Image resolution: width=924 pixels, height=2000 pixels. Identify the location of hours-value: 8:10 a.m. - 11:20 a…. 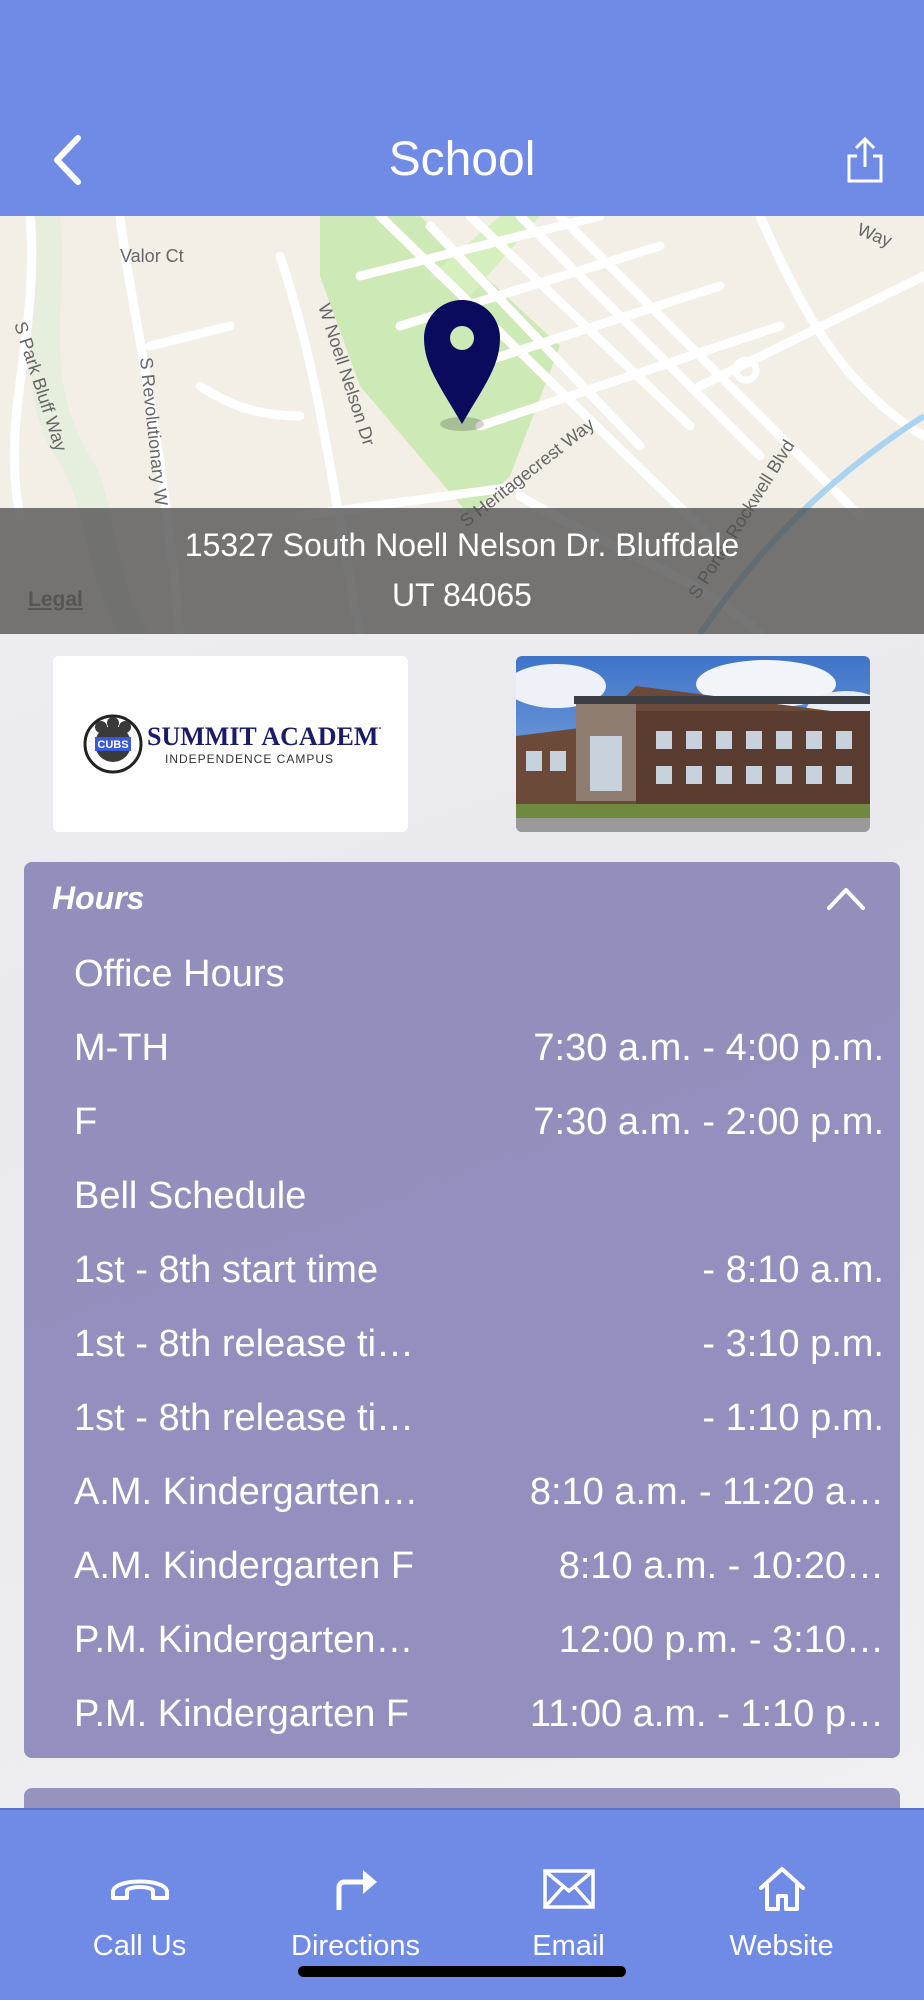
(706, 1492).